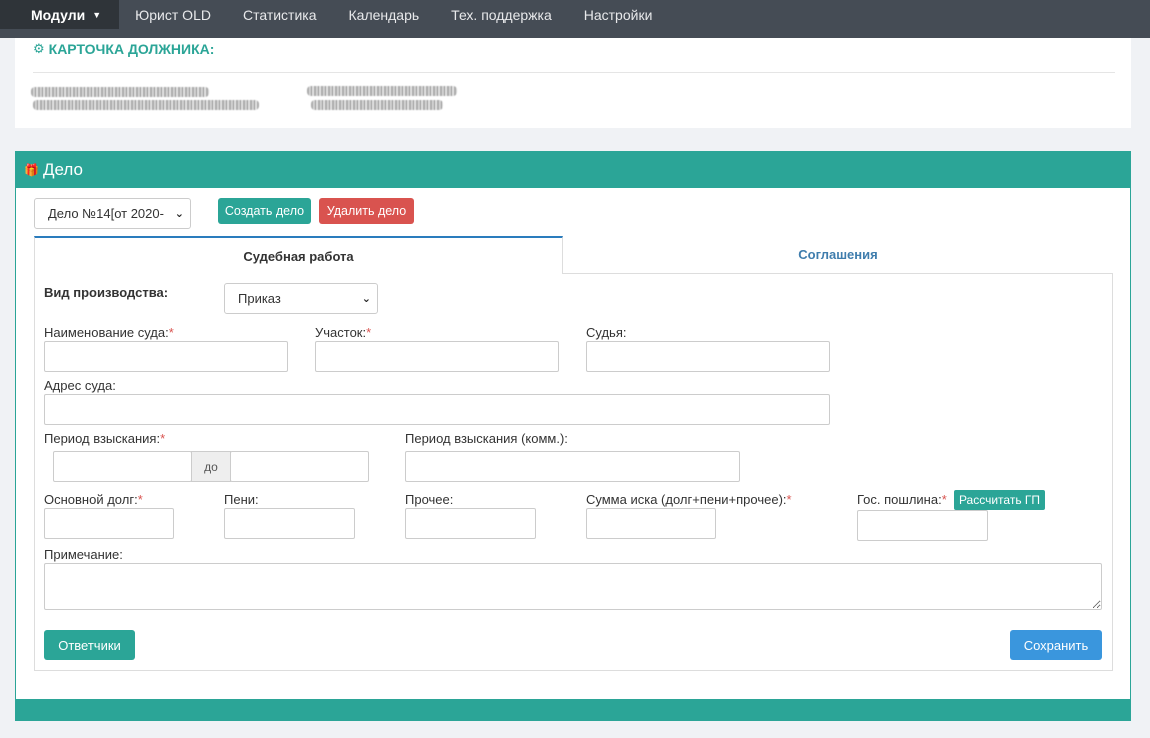 This screenshot has height=738, width=1150. What do you see at coordinates (280, 14) in the screenshot?
I see `nav-statistics: Статистика` at bounding box center [280, 14].